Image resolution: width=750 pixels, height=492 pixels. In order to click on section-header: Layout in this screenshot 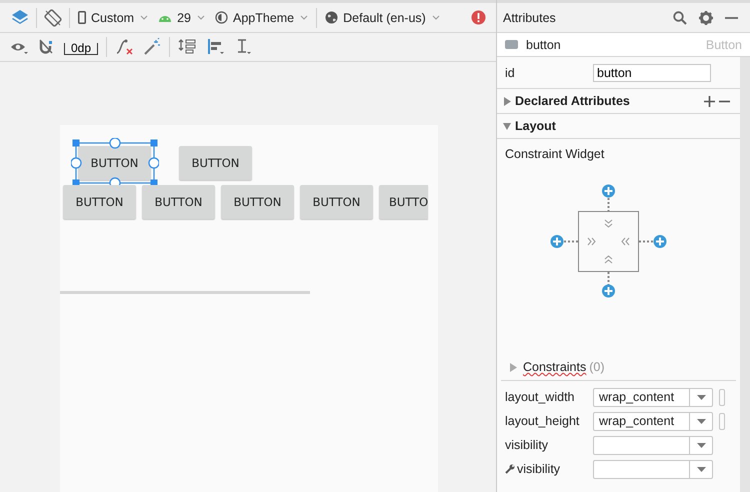, I will do `click(618, 126)`.